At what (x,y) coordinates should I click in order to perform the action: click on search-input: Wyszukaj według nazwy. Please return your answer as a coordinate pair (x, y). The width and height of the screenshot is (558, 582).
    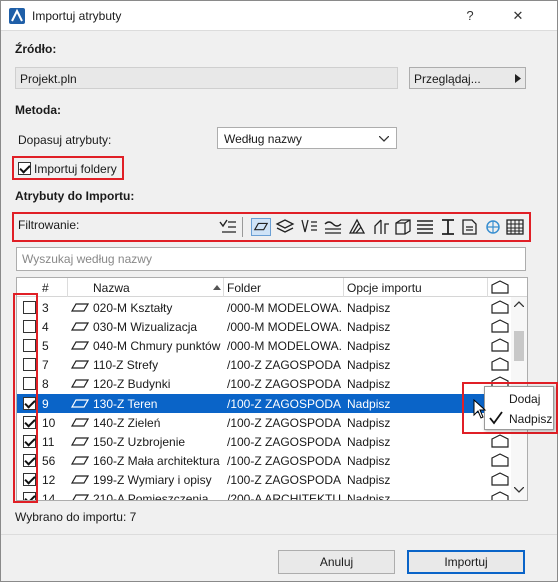
    Looking at the image, I should click on (271, 259).